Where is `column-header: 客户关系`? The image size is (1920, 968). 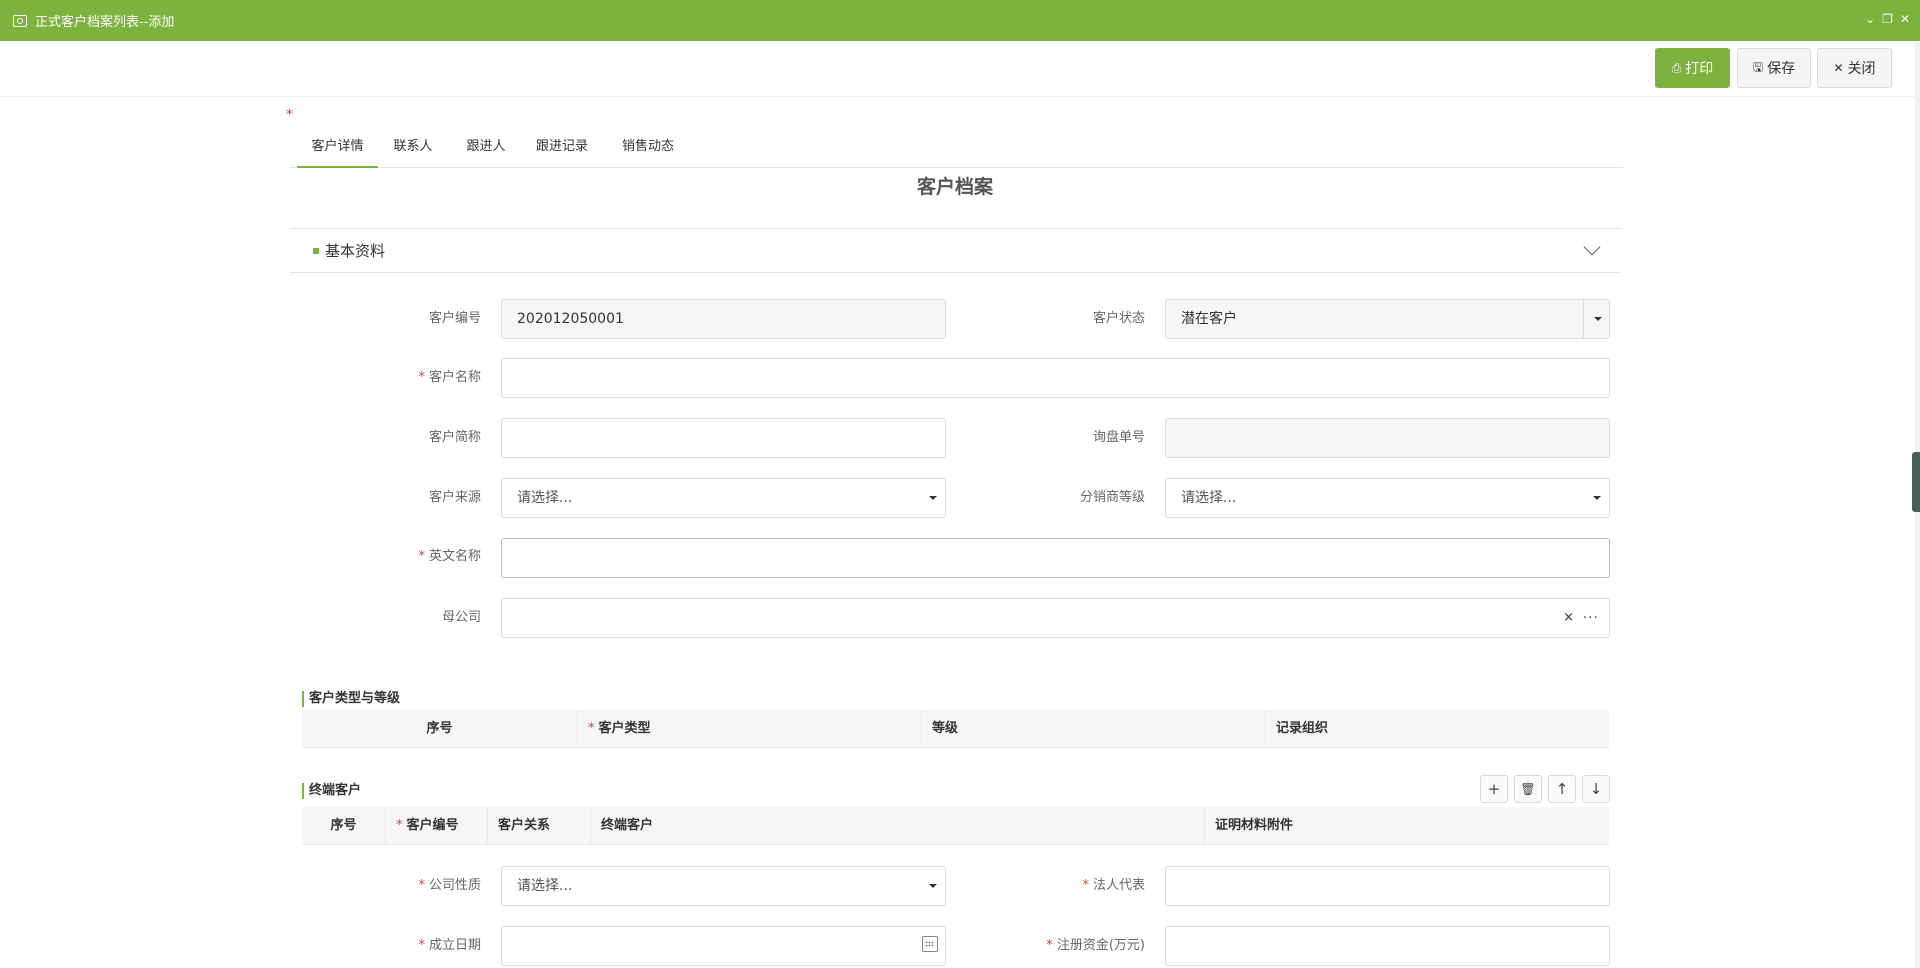 column-header: 客户关系 is located at coordinates (539, 826).